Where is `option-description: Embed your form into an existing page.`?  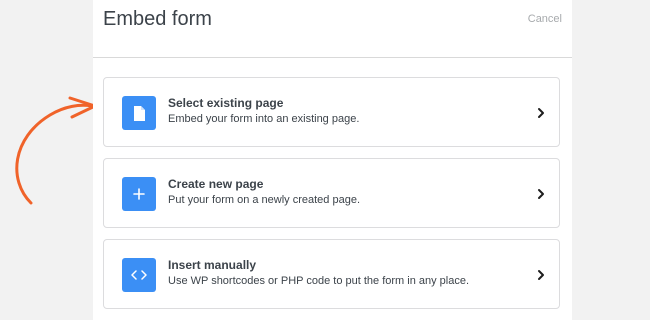 option-description: Embed your form into an existing page. is located at coordinates (264, 119).